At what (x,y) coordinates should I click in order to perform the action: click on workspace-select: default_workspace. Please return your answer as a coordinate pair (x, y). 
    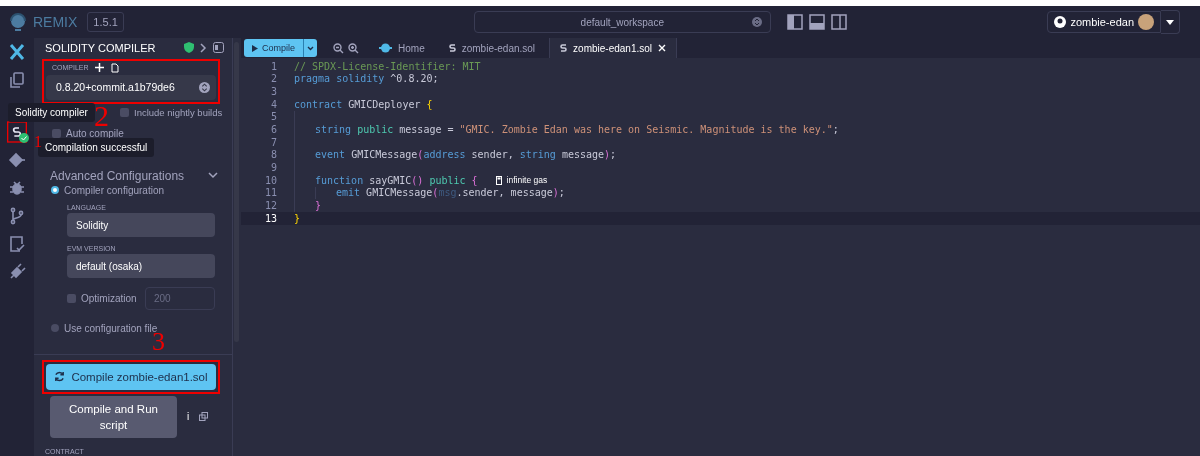
    Looking at the image, I should click on (622, 22).